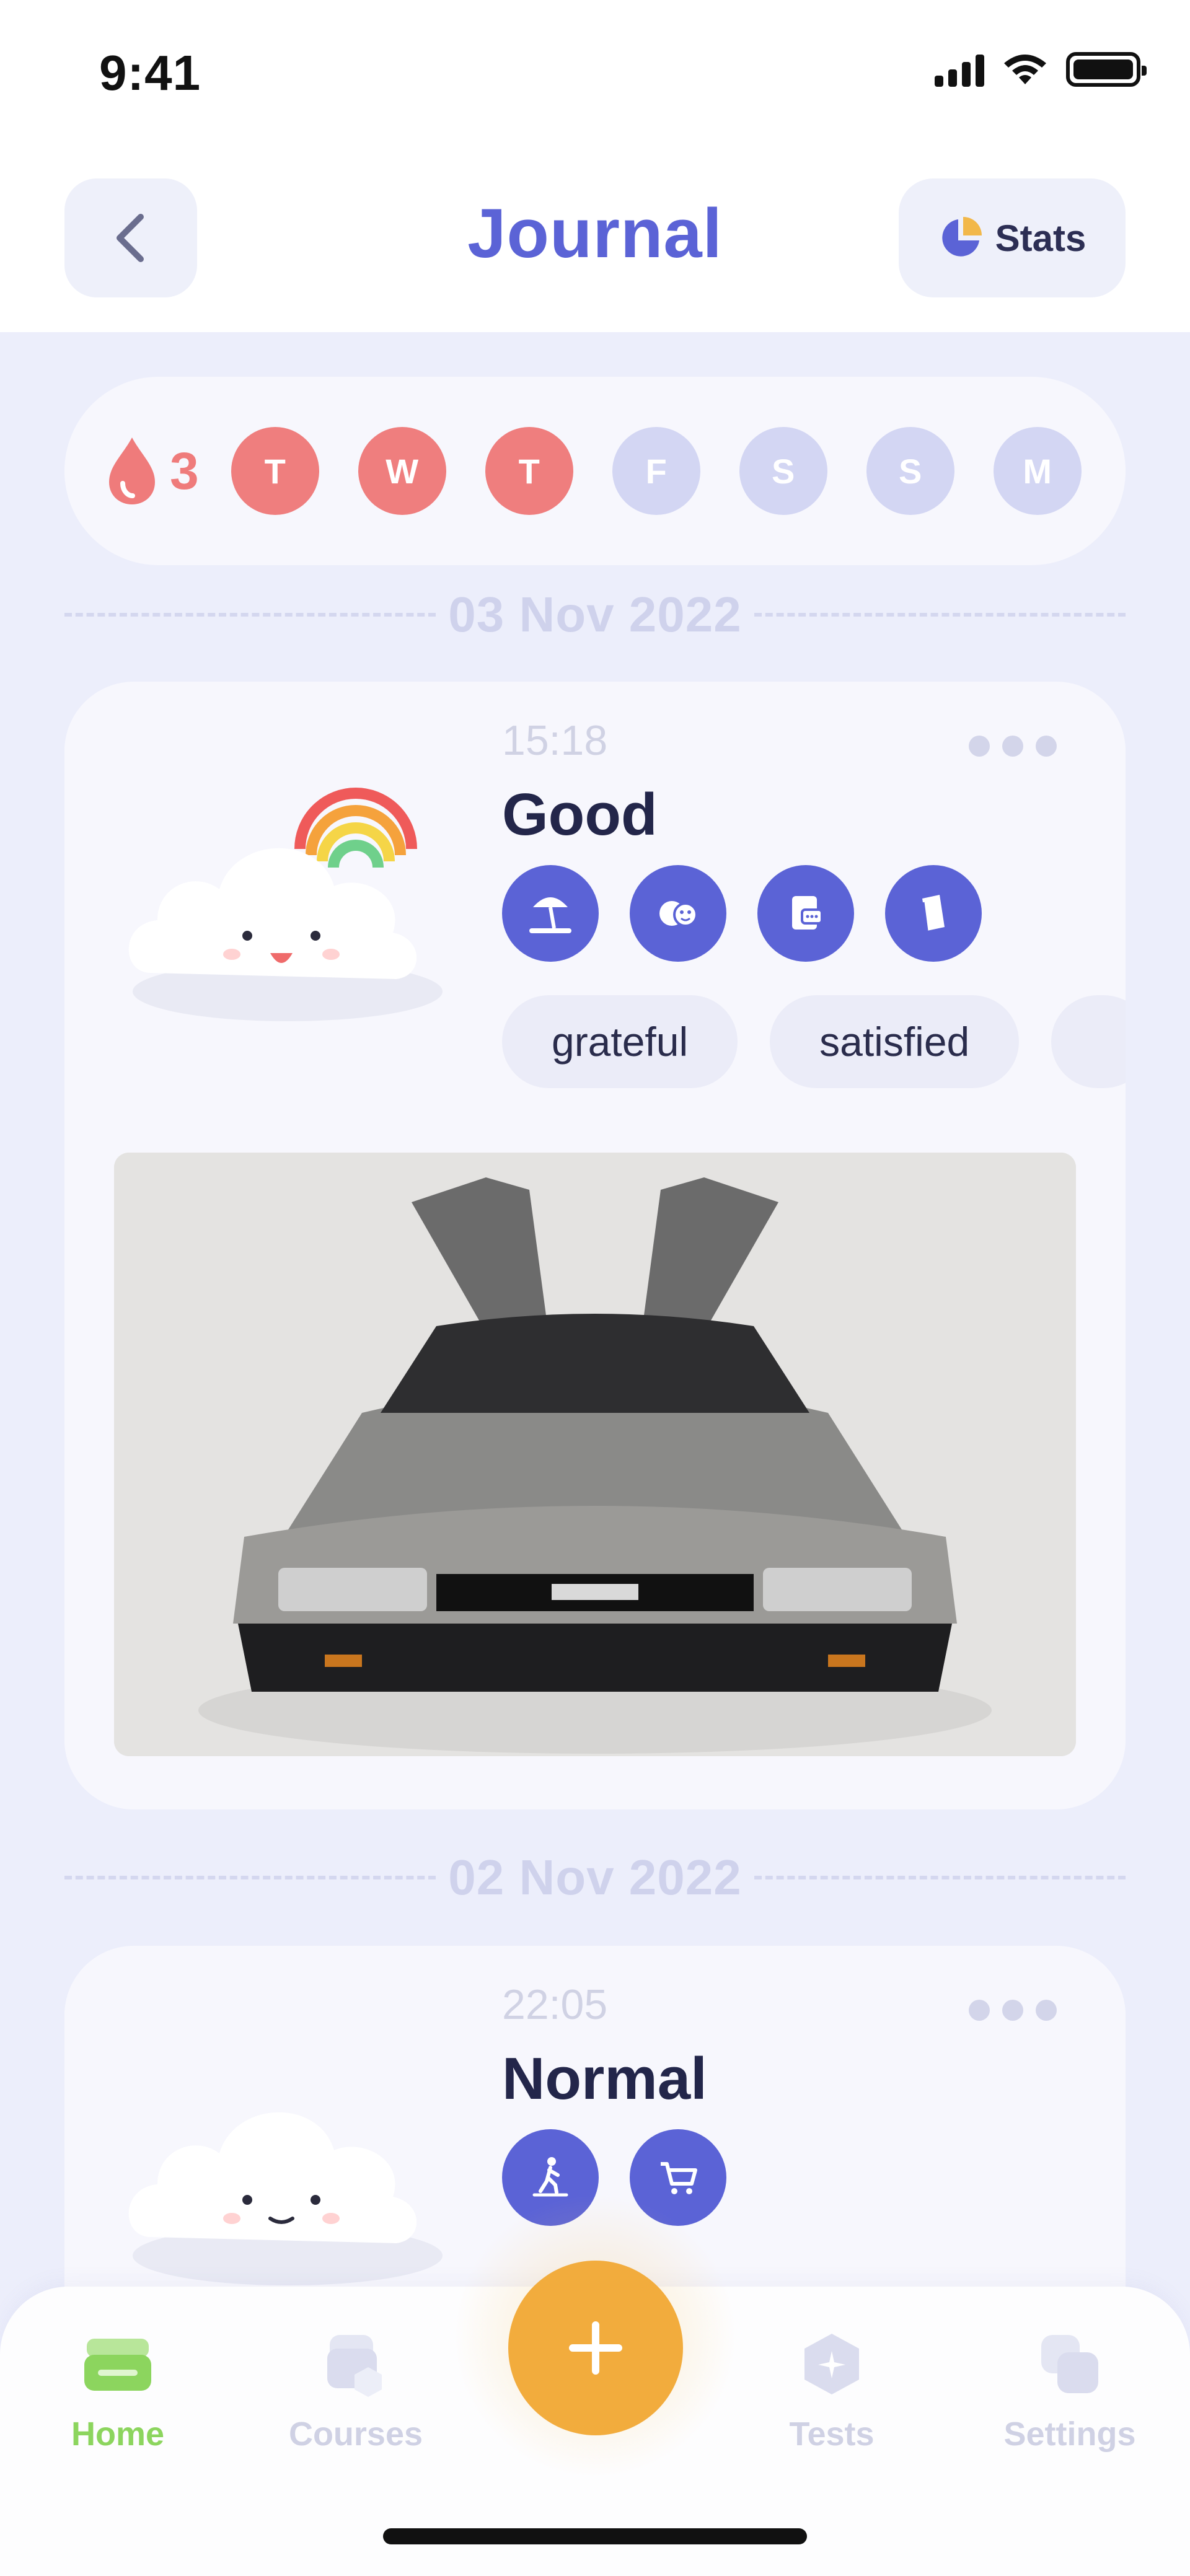  What do you see at coordinates (1025, 70) in the screenshot?
I see `wifi-icon` at bounding box center [1025, 70].